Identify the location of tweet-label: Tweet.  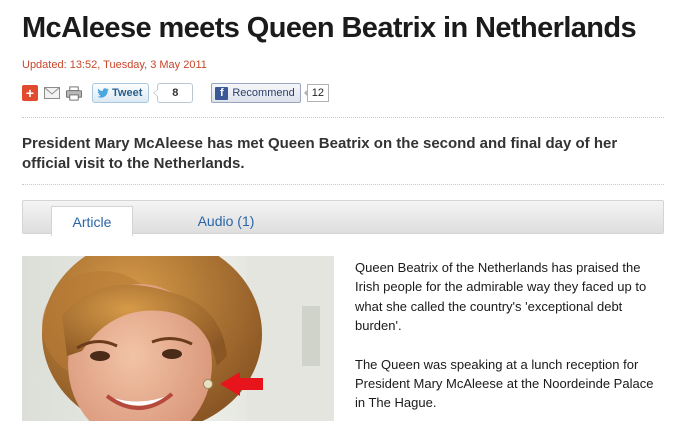
(127, 93).